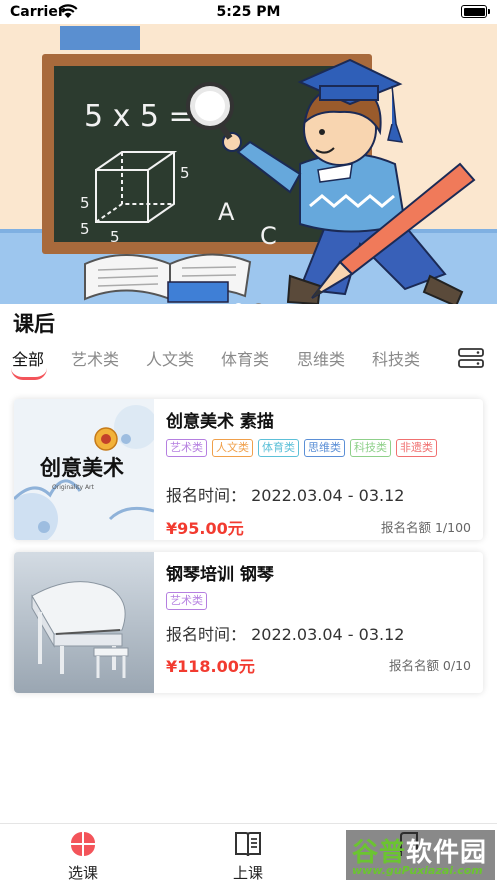 This screenshot has height=883, width=497. I want to click on tab-humanities: 人文类, so click(170, 358).